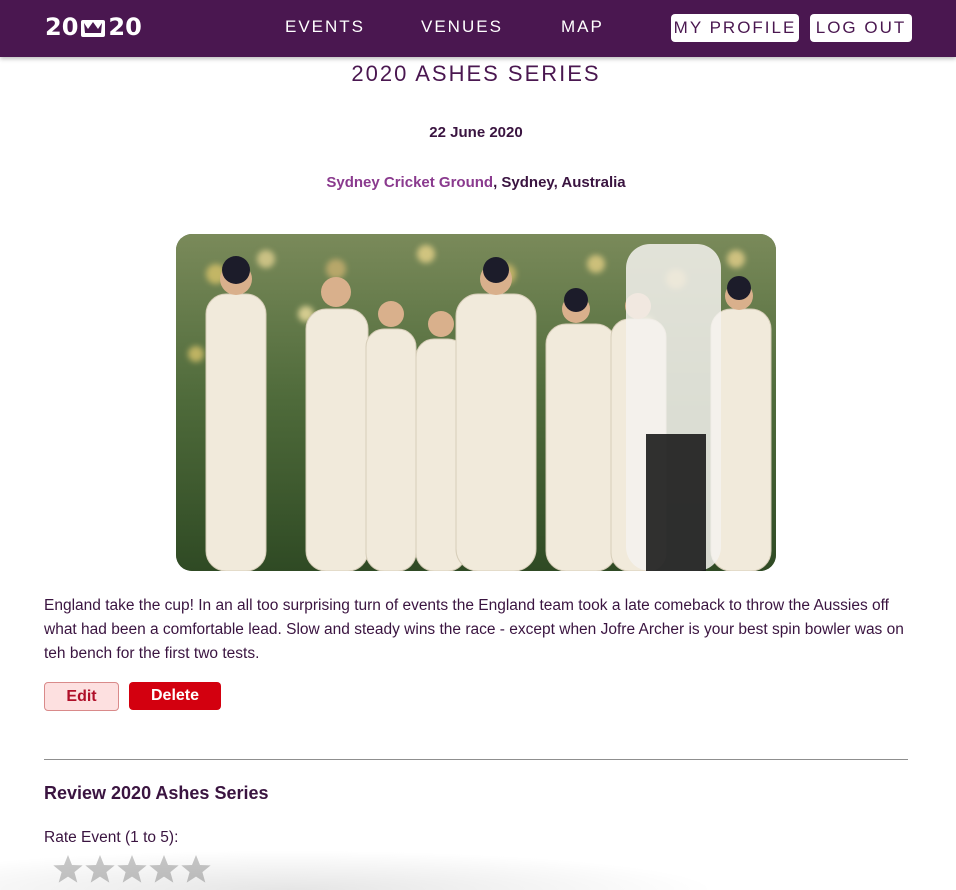 The width and height of the screenshot is (956, 890). Describe the element at coordinates (156, 793) in the screenshot. I see `review-heading: Review 2020 Ashes Series` at that location.